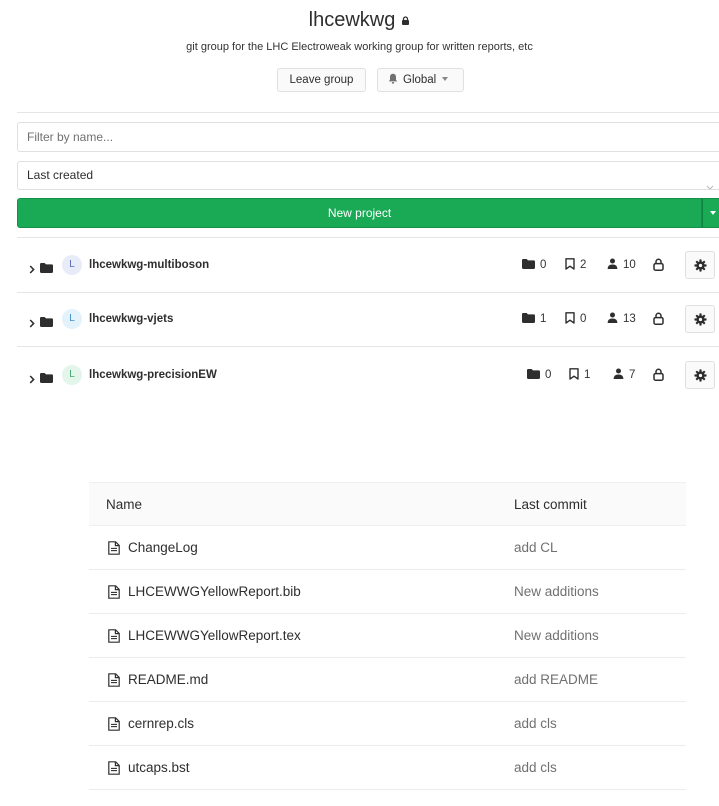 Image resolution: width=719 pixels, height=806 pixels. What do you see at coordinates (60, 175) in the screenshot?
I see `sort-selected-label: Last created` at bounding box center [60, 175].